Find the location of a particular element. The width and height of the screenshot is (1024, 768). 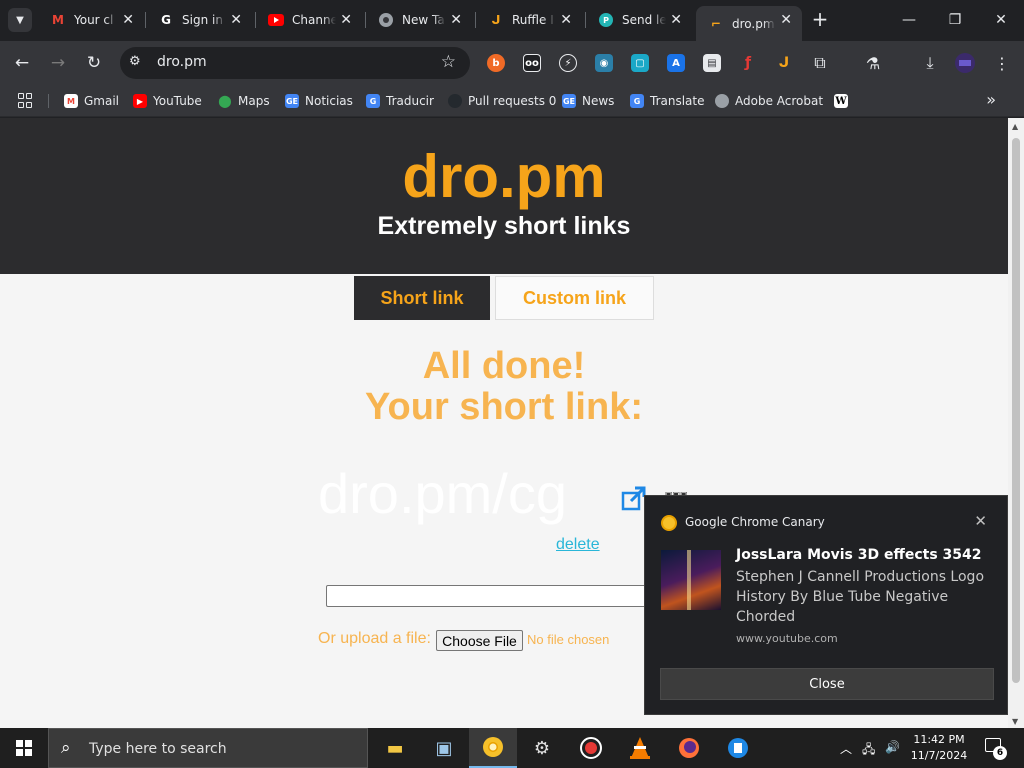

taskbar-search: ⌕ Type here to search is located at coordinates (208, 748).